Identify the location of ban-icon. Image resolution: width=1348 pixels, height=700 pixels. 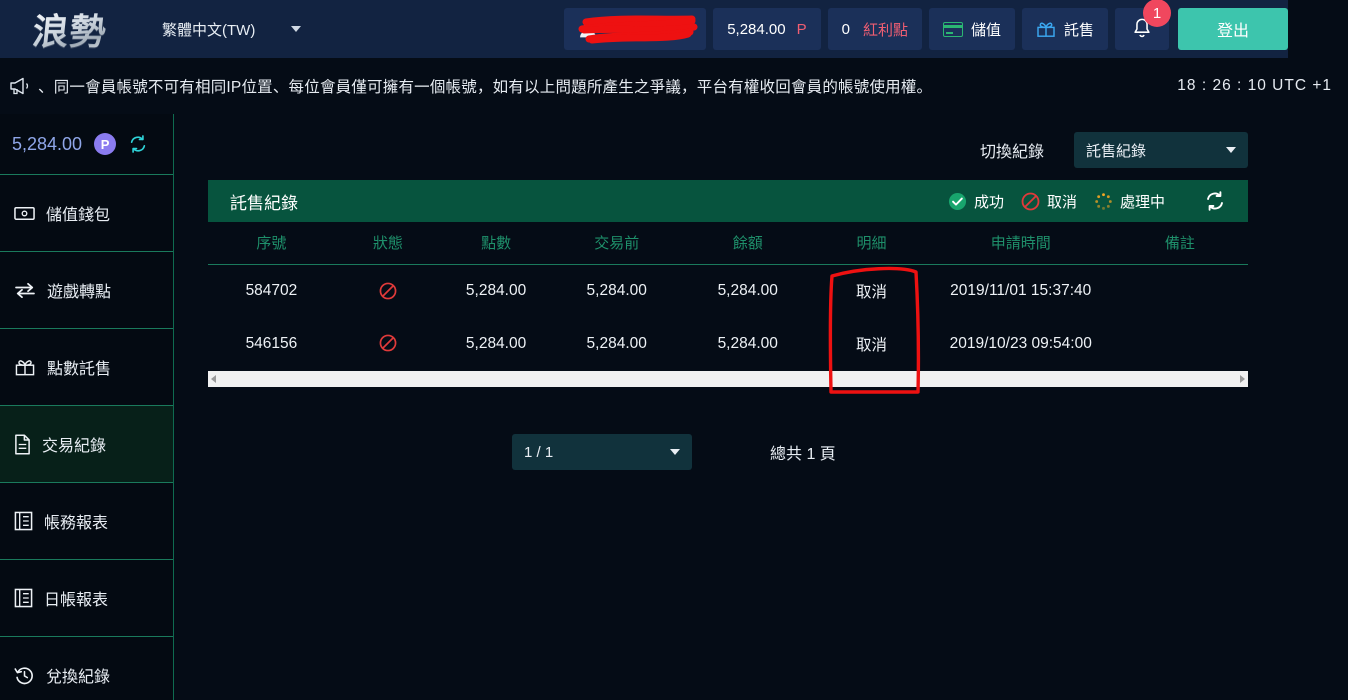
(1030, 201).